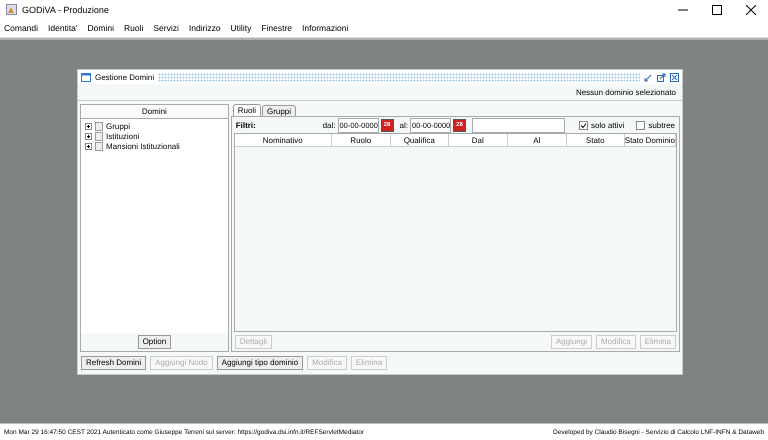  Describe the element at coordinates (478, 140) in the screenshot. I see `column-header: Dal` at that location.